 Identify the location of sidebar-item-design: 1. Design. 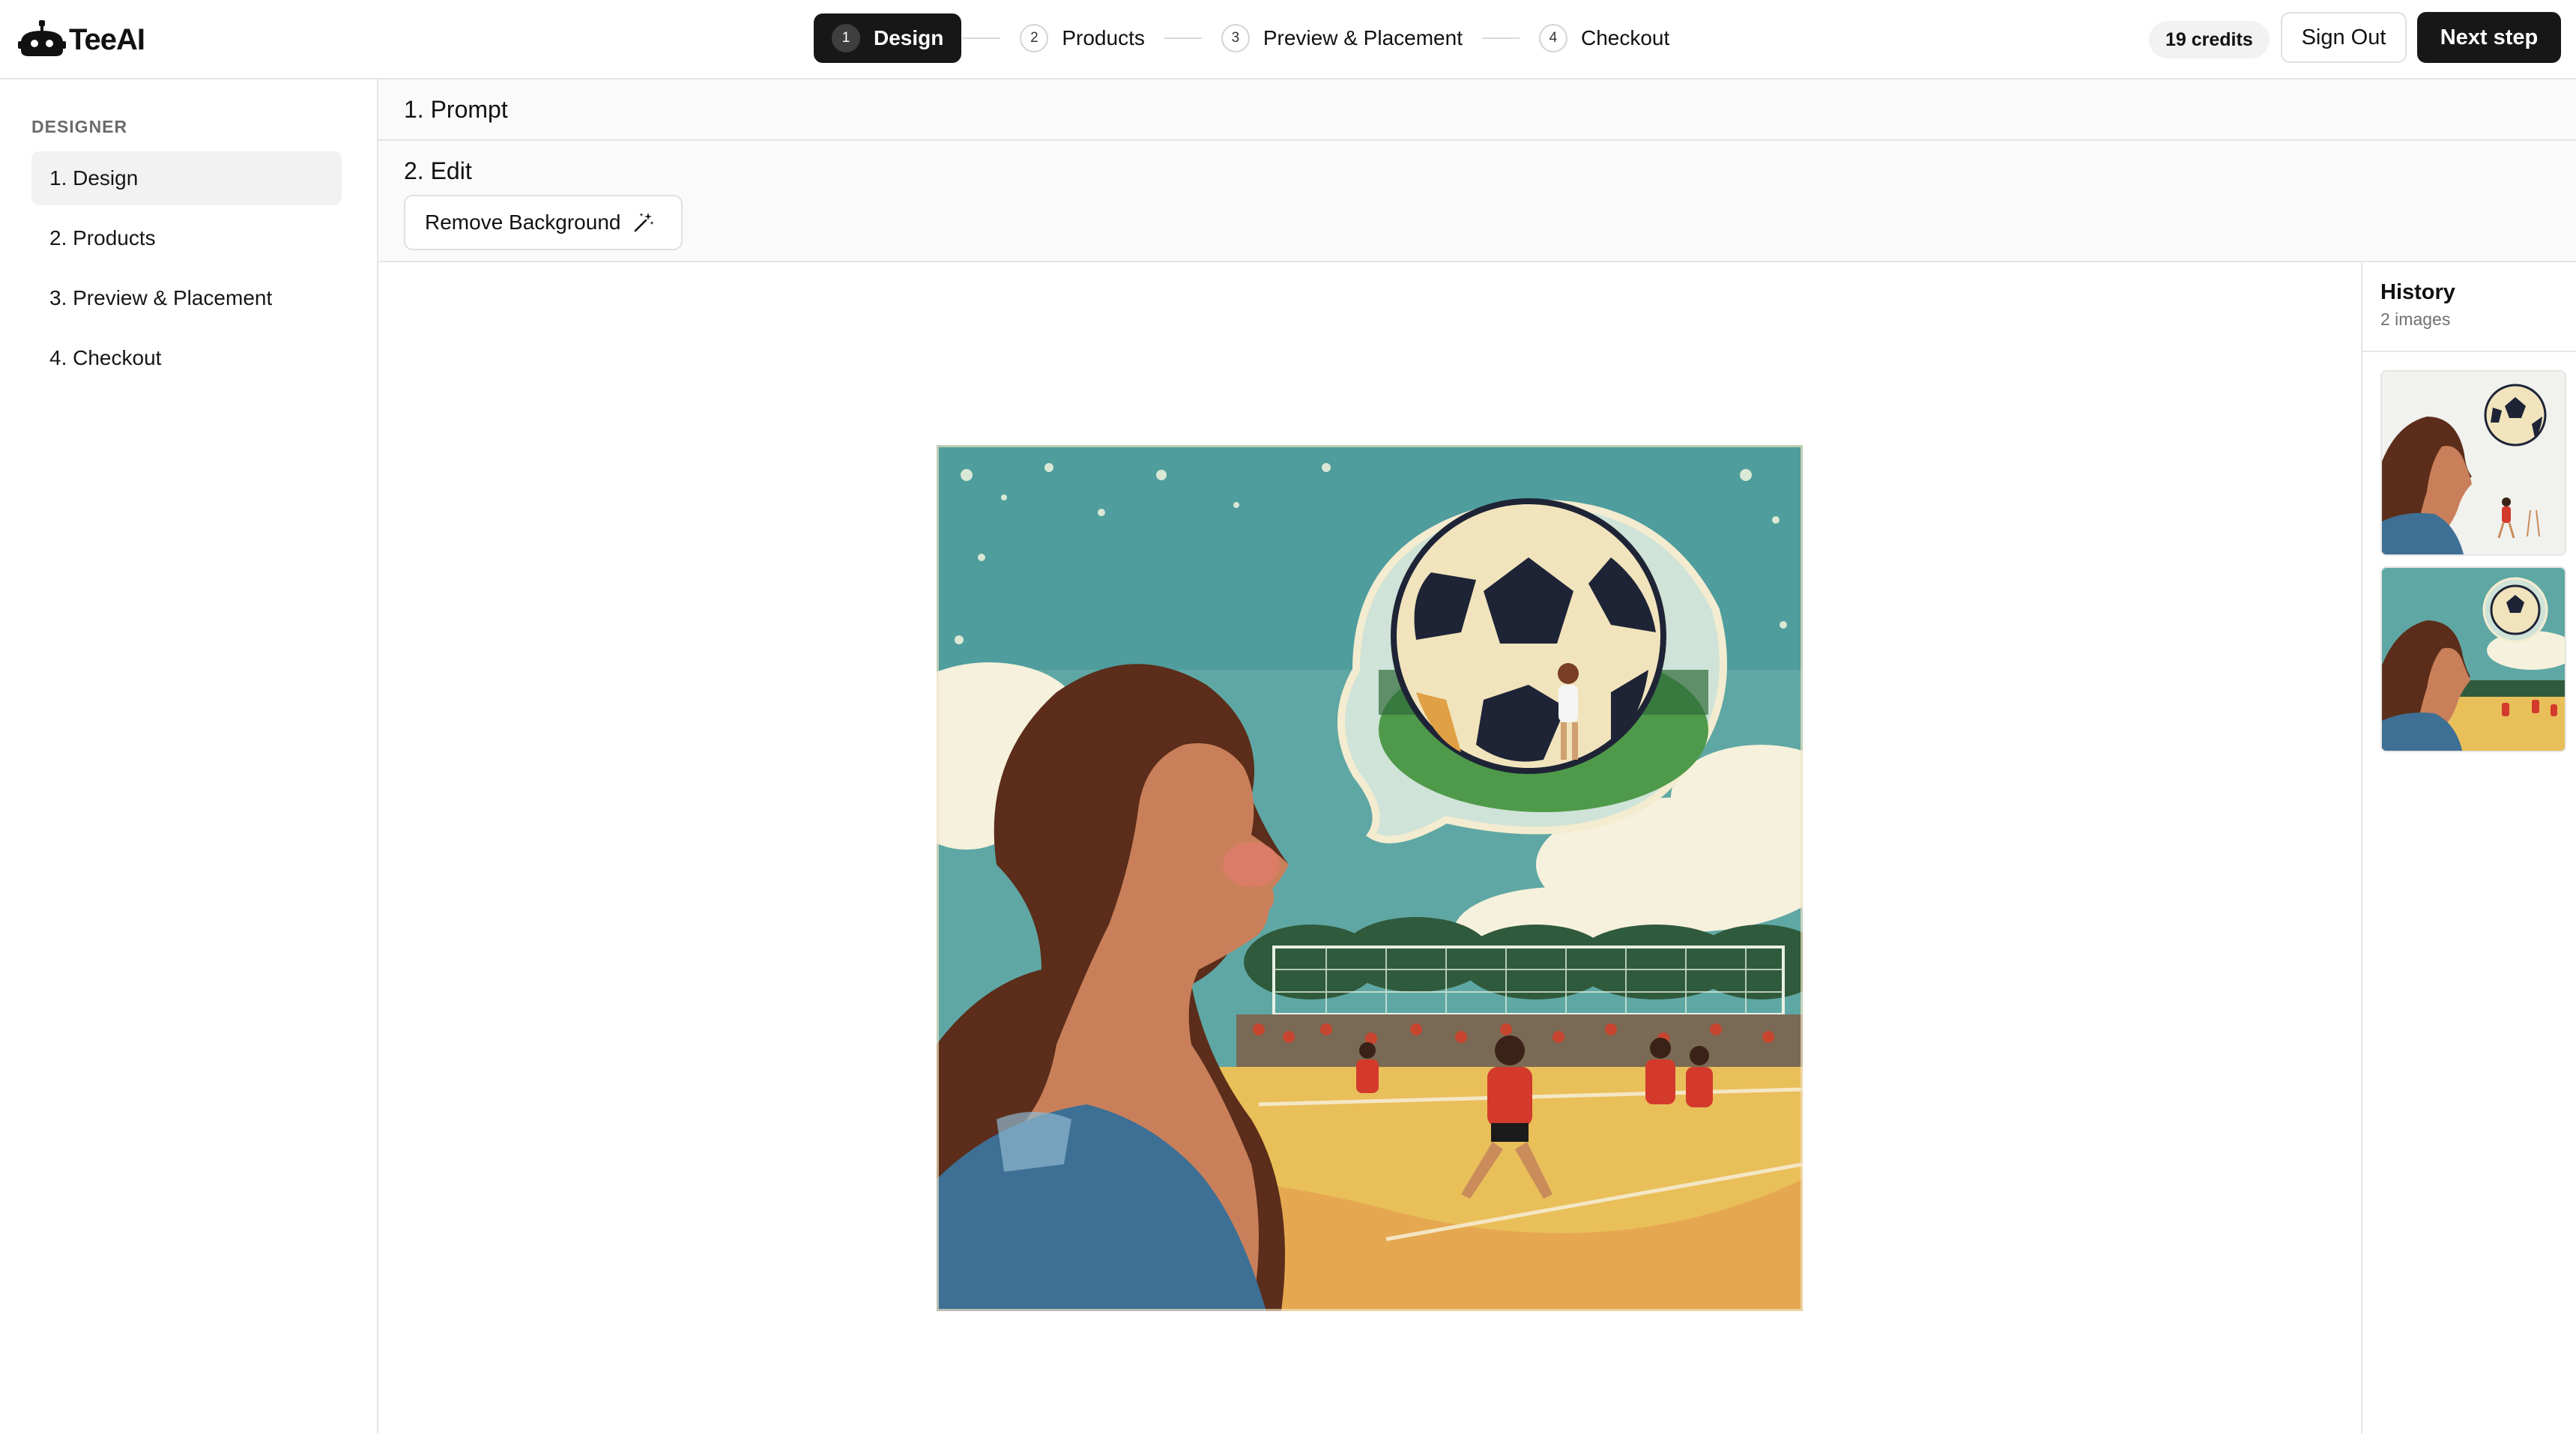
(186, 178).